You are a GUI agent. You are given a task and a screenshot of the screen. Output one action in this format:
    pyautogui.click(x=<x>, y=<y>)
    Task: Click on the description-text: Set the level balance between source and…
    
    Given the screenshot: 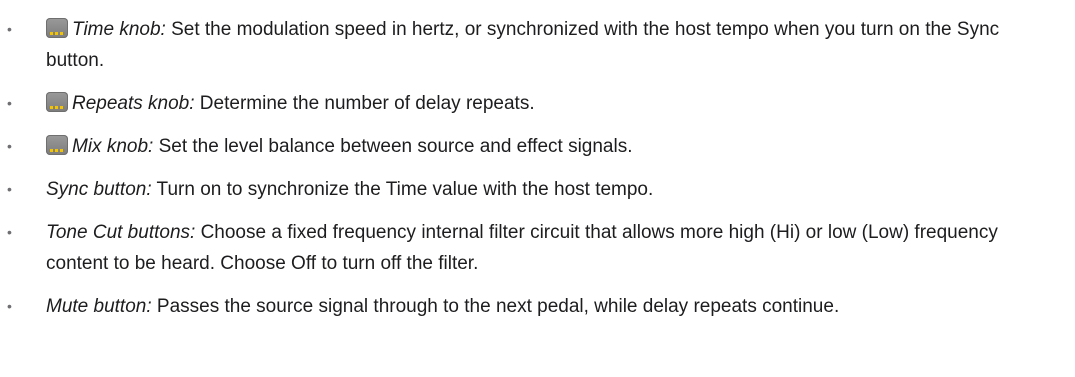 What is the action you would take?
    pyautogui.click(x=393, y=146)
    